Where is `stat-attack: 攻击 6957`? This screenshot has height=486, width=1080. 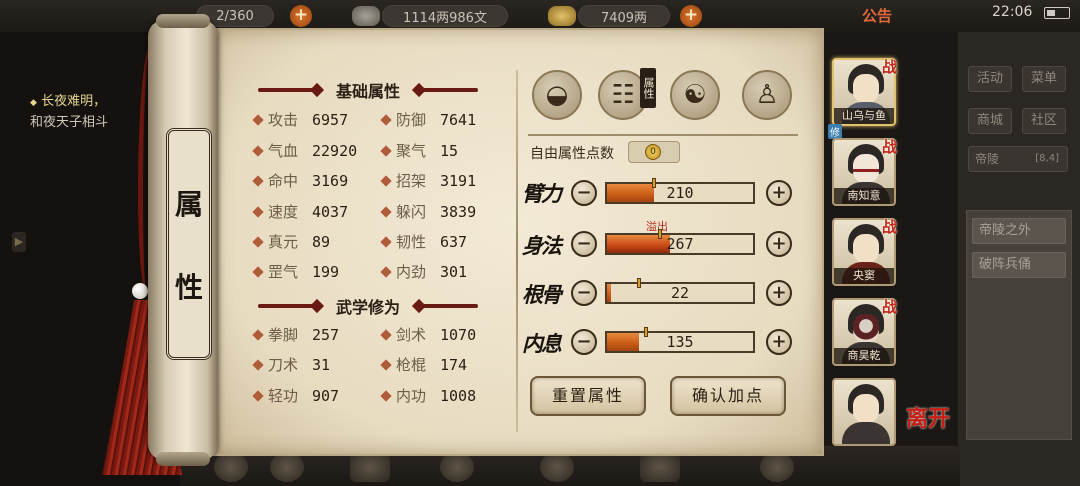
stat-attack: 攻击 6957 is located at coordinates (300, 120).